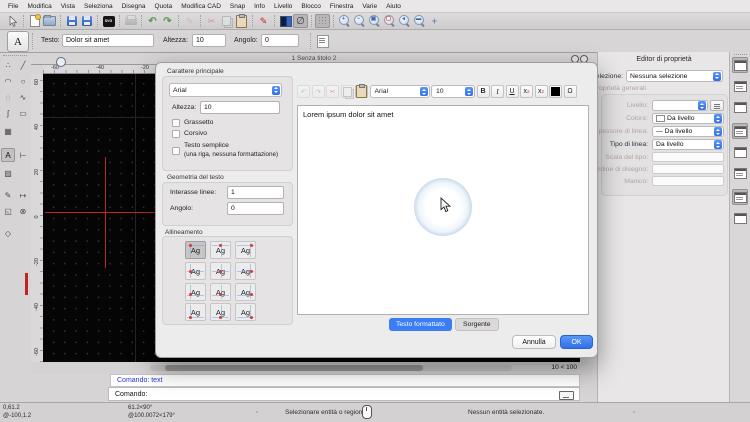  What do you see at coordinates (399, 91) in the screenshot?
I see `editor-font-combo: Arial` at bounding box center [399, 91].